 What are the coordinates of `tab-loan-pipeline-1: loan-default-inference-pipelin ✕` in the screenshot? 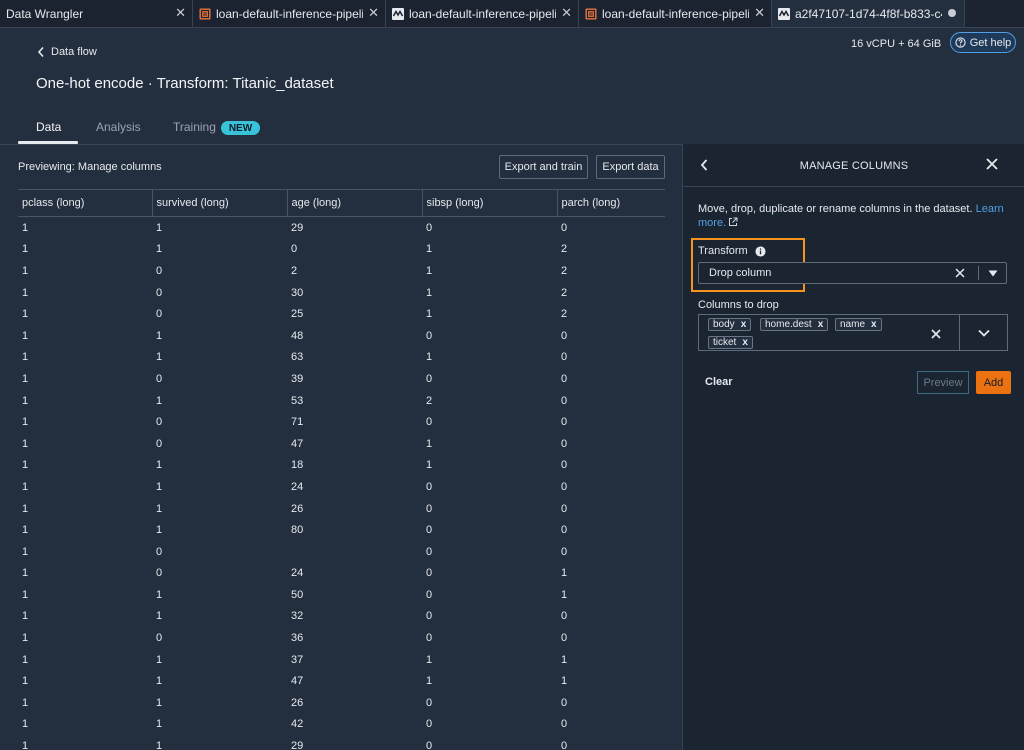 It's located at (289, 13).